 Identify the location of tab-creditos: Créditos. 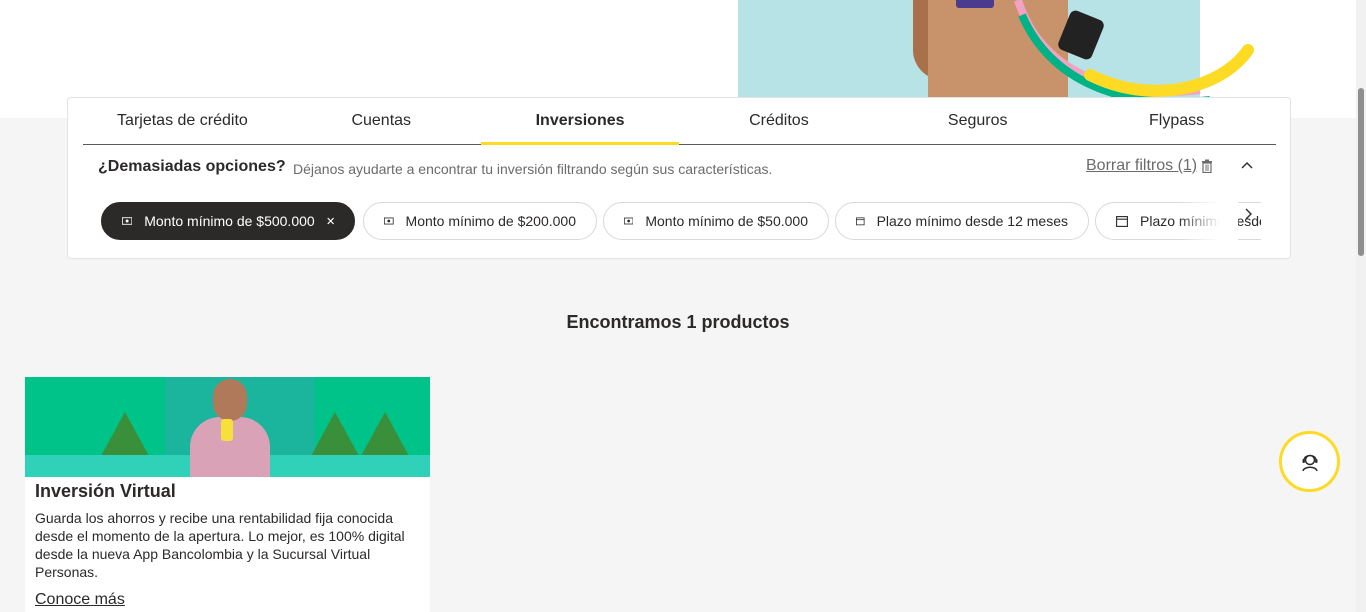
(778, 121).